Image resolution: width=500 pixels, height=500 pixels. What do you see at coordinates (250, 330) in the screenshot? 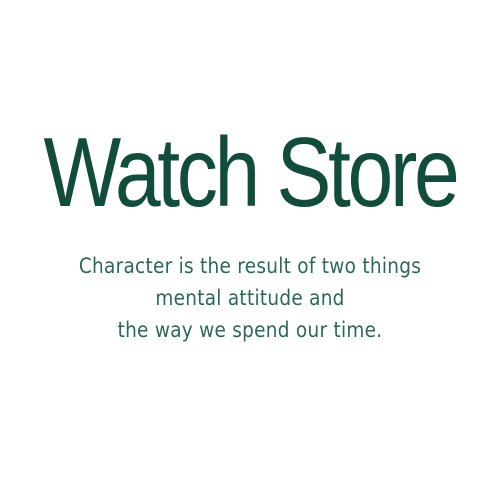
I see `tagline-line-3: the way we spend our time.` at bounding box center [250, 330].